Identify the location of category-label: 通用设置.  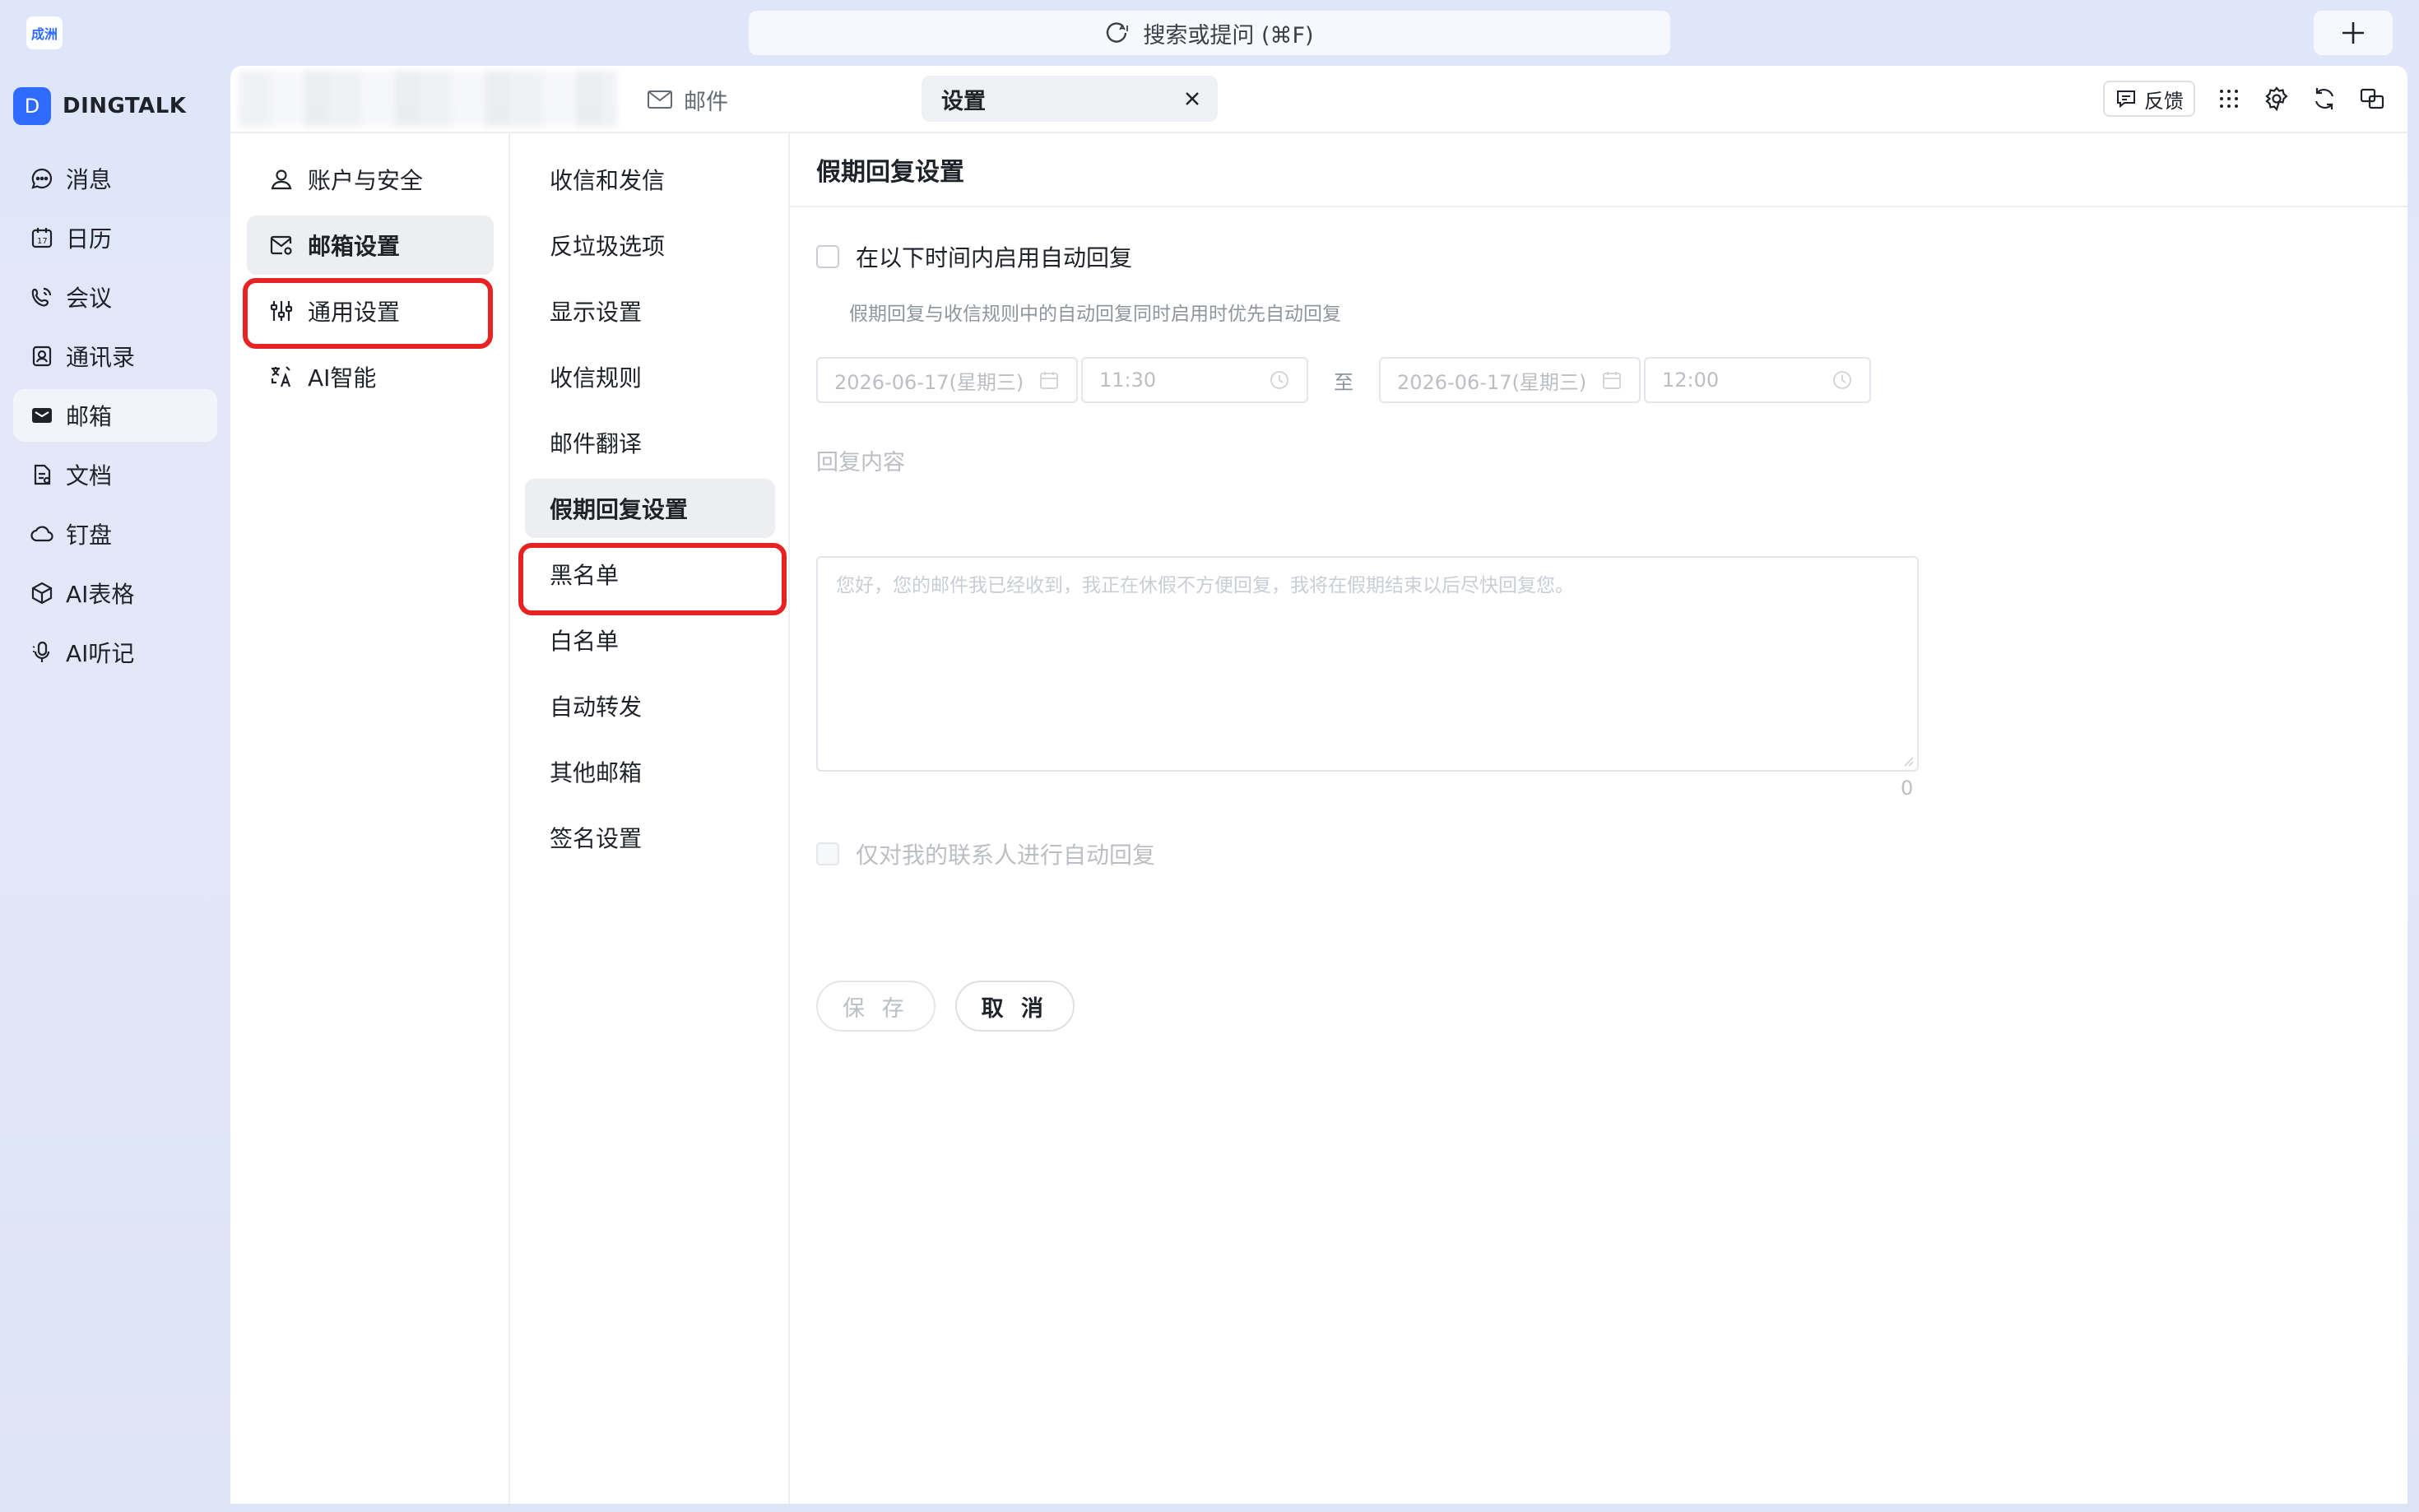
(354, 312).